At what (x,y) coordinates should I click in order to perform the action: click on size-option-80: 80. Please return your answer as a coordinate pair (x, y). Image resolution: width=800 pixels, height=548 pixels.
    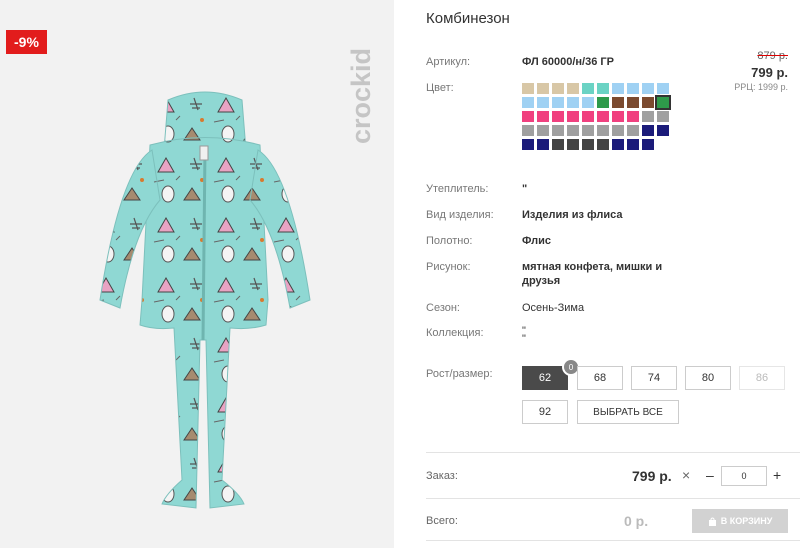
    Looking at the image, I should click on (708, 378).